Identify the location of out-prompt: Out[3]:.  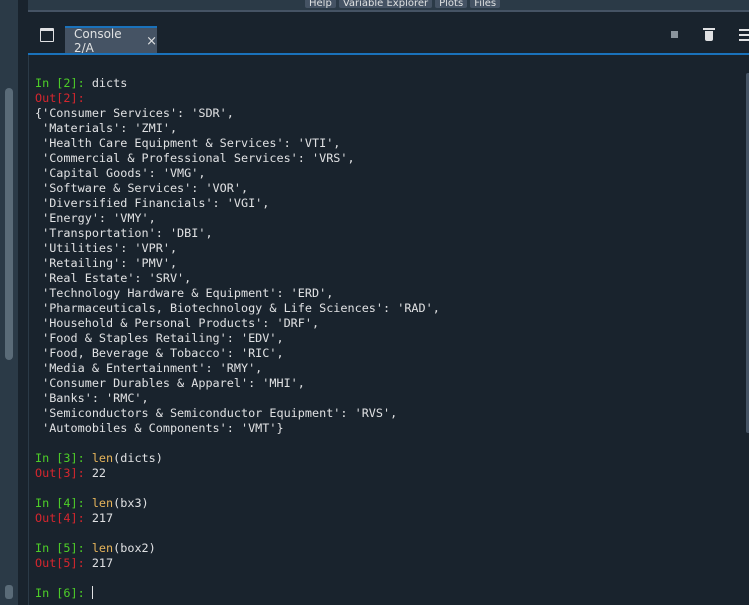
(63, 473).